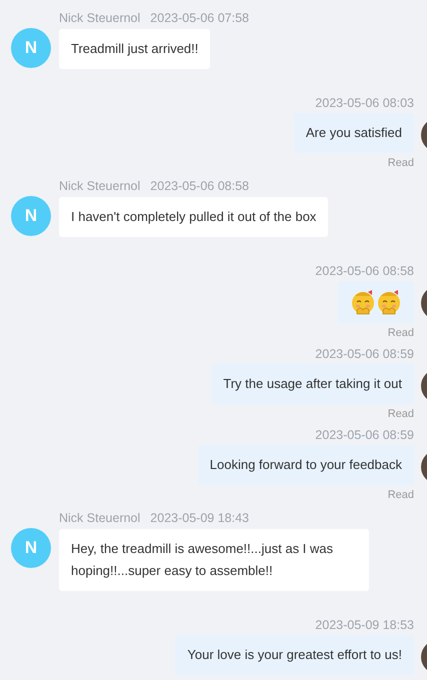  Describe the element at coordinates (294, 655) in the screenshot. I see `message-bubble: Your love is your greatest effort to us!` at that location.